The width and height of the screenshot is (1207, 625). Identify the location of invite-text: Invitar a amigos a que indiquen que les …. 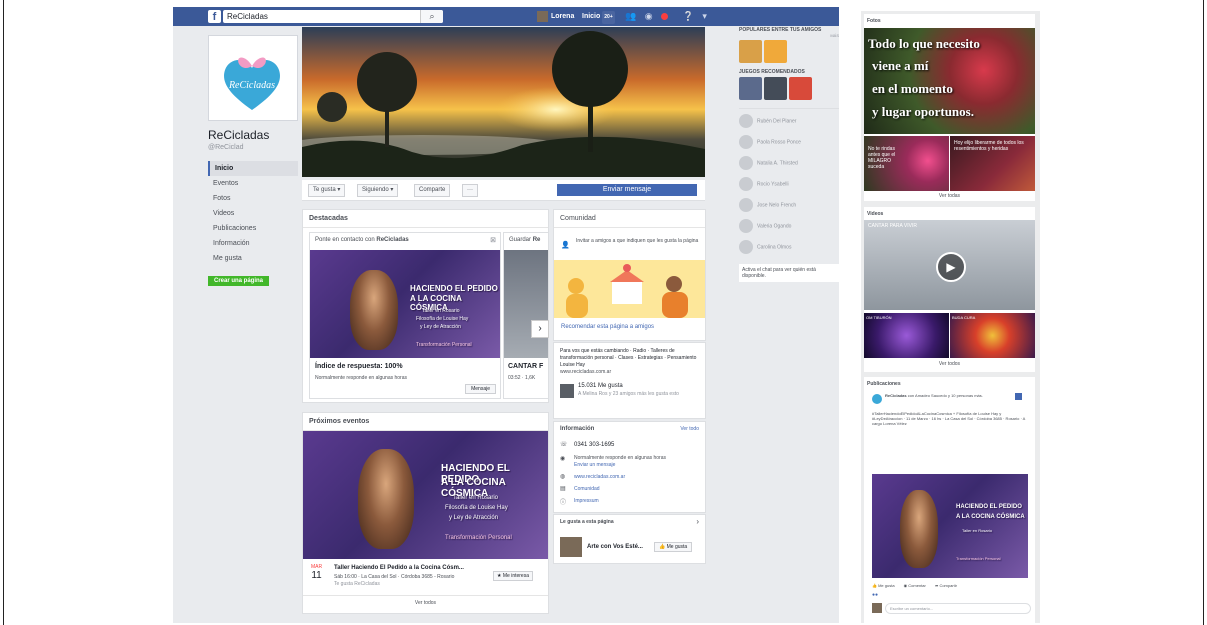
(638, 241).